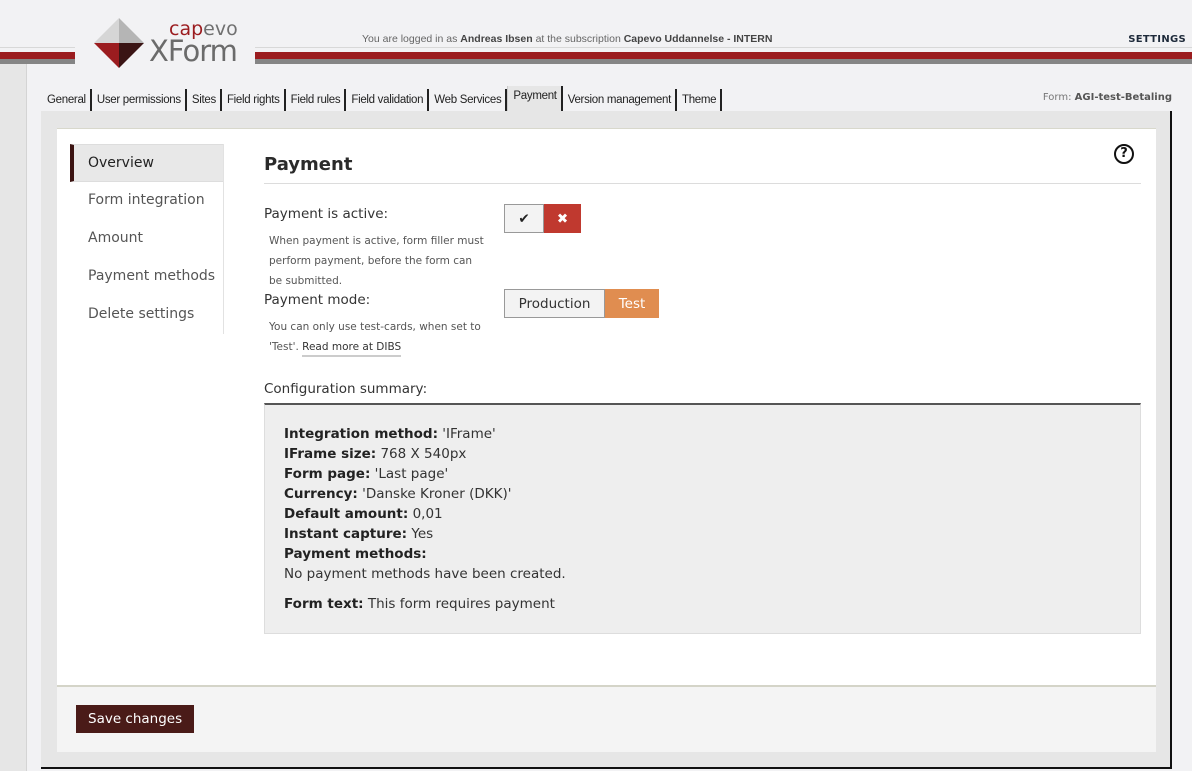 The height and width of the screenshot is (771, 1192). Describe the element at coordinates (606, 718) in the screenshot. I see `panel-footer: Save changes` at that location.